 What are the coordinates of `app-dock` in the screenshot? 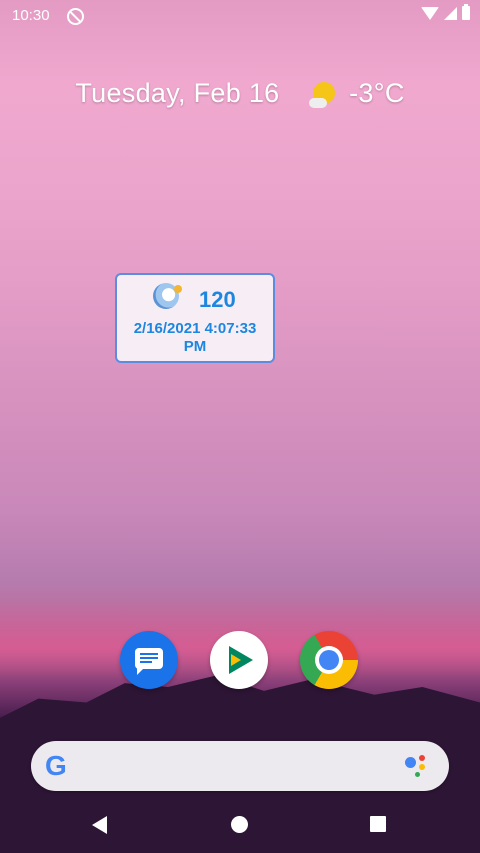 It's located at (240, 661).